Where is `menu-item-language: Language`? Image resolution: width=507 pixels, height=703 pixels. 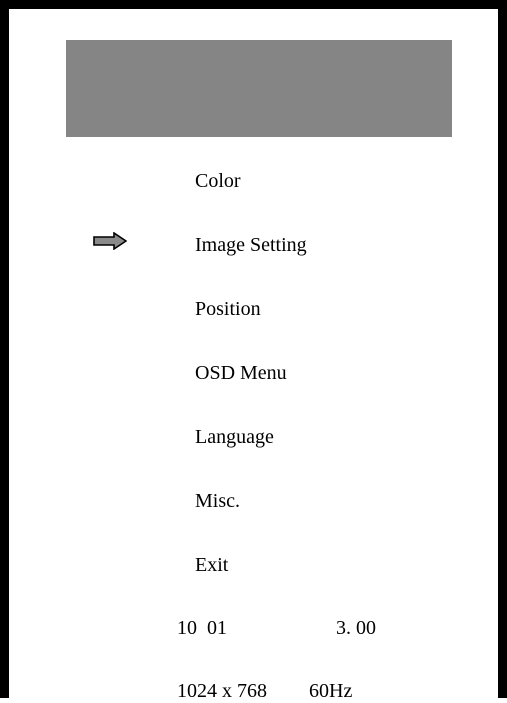 menu-item-language: Language is located at coordinates (234, 437).